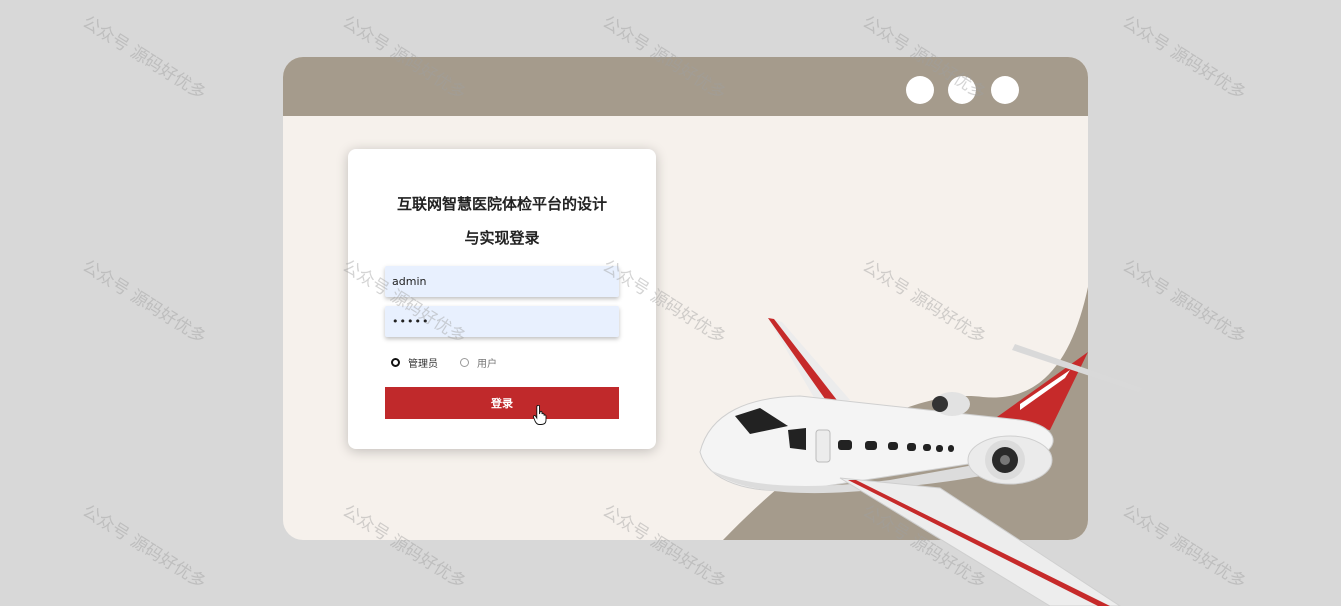 Image resolution: width=1341 pixels, height=606 pixels. I want to click on role-option-user: 用户, so click(478, 362).